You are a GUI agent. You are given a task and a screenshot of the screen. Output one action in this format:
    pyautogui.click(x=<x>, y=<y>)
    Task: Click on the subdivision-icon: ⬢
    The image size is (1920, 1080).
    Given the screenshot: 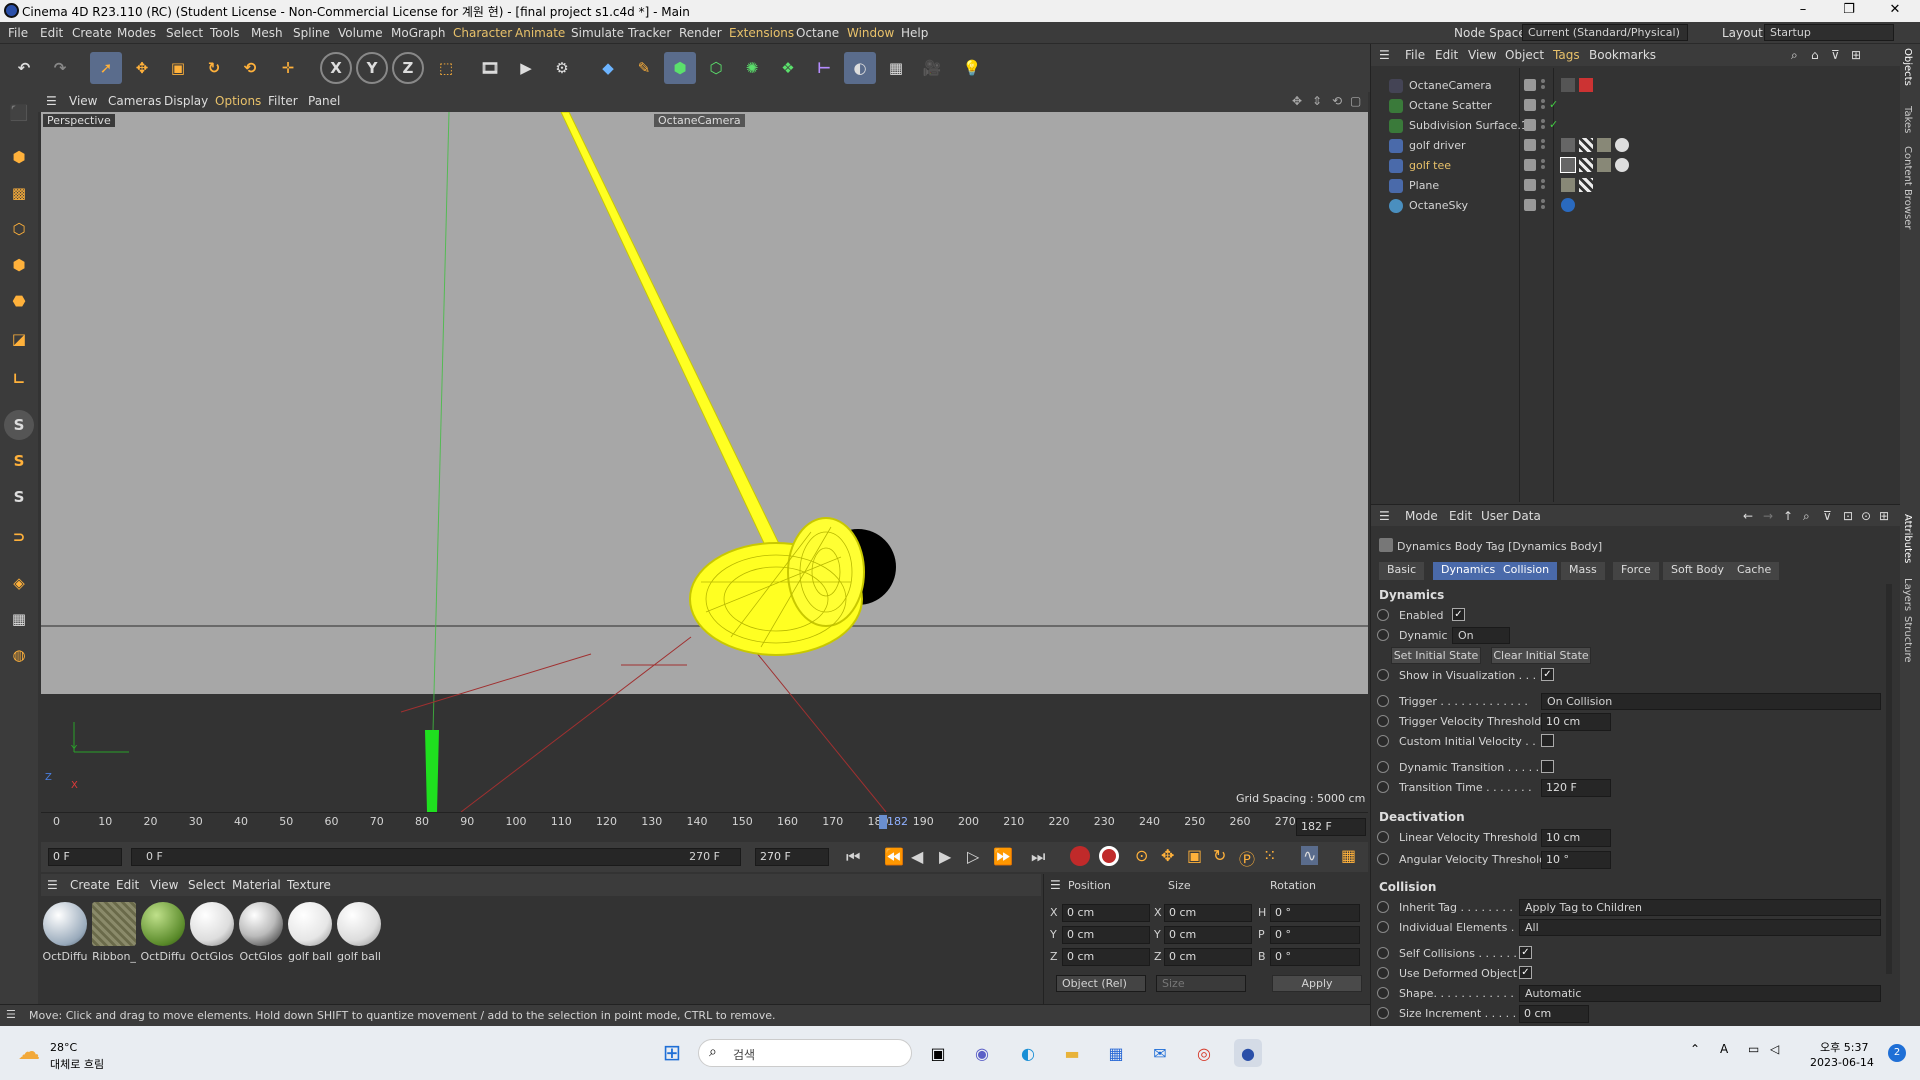 What is the action you would take?
    pyautogui.click(x=680, y=68)
    